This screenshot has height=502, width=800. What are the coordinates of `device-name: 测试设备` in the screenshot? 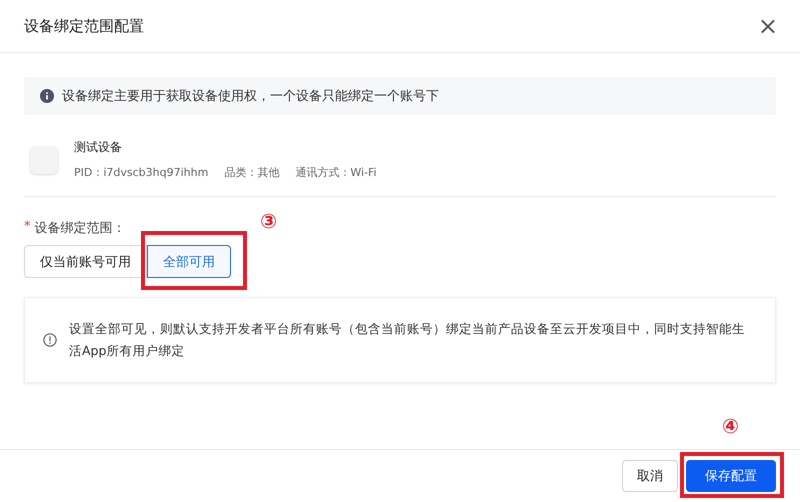 It's located at (98, 147).